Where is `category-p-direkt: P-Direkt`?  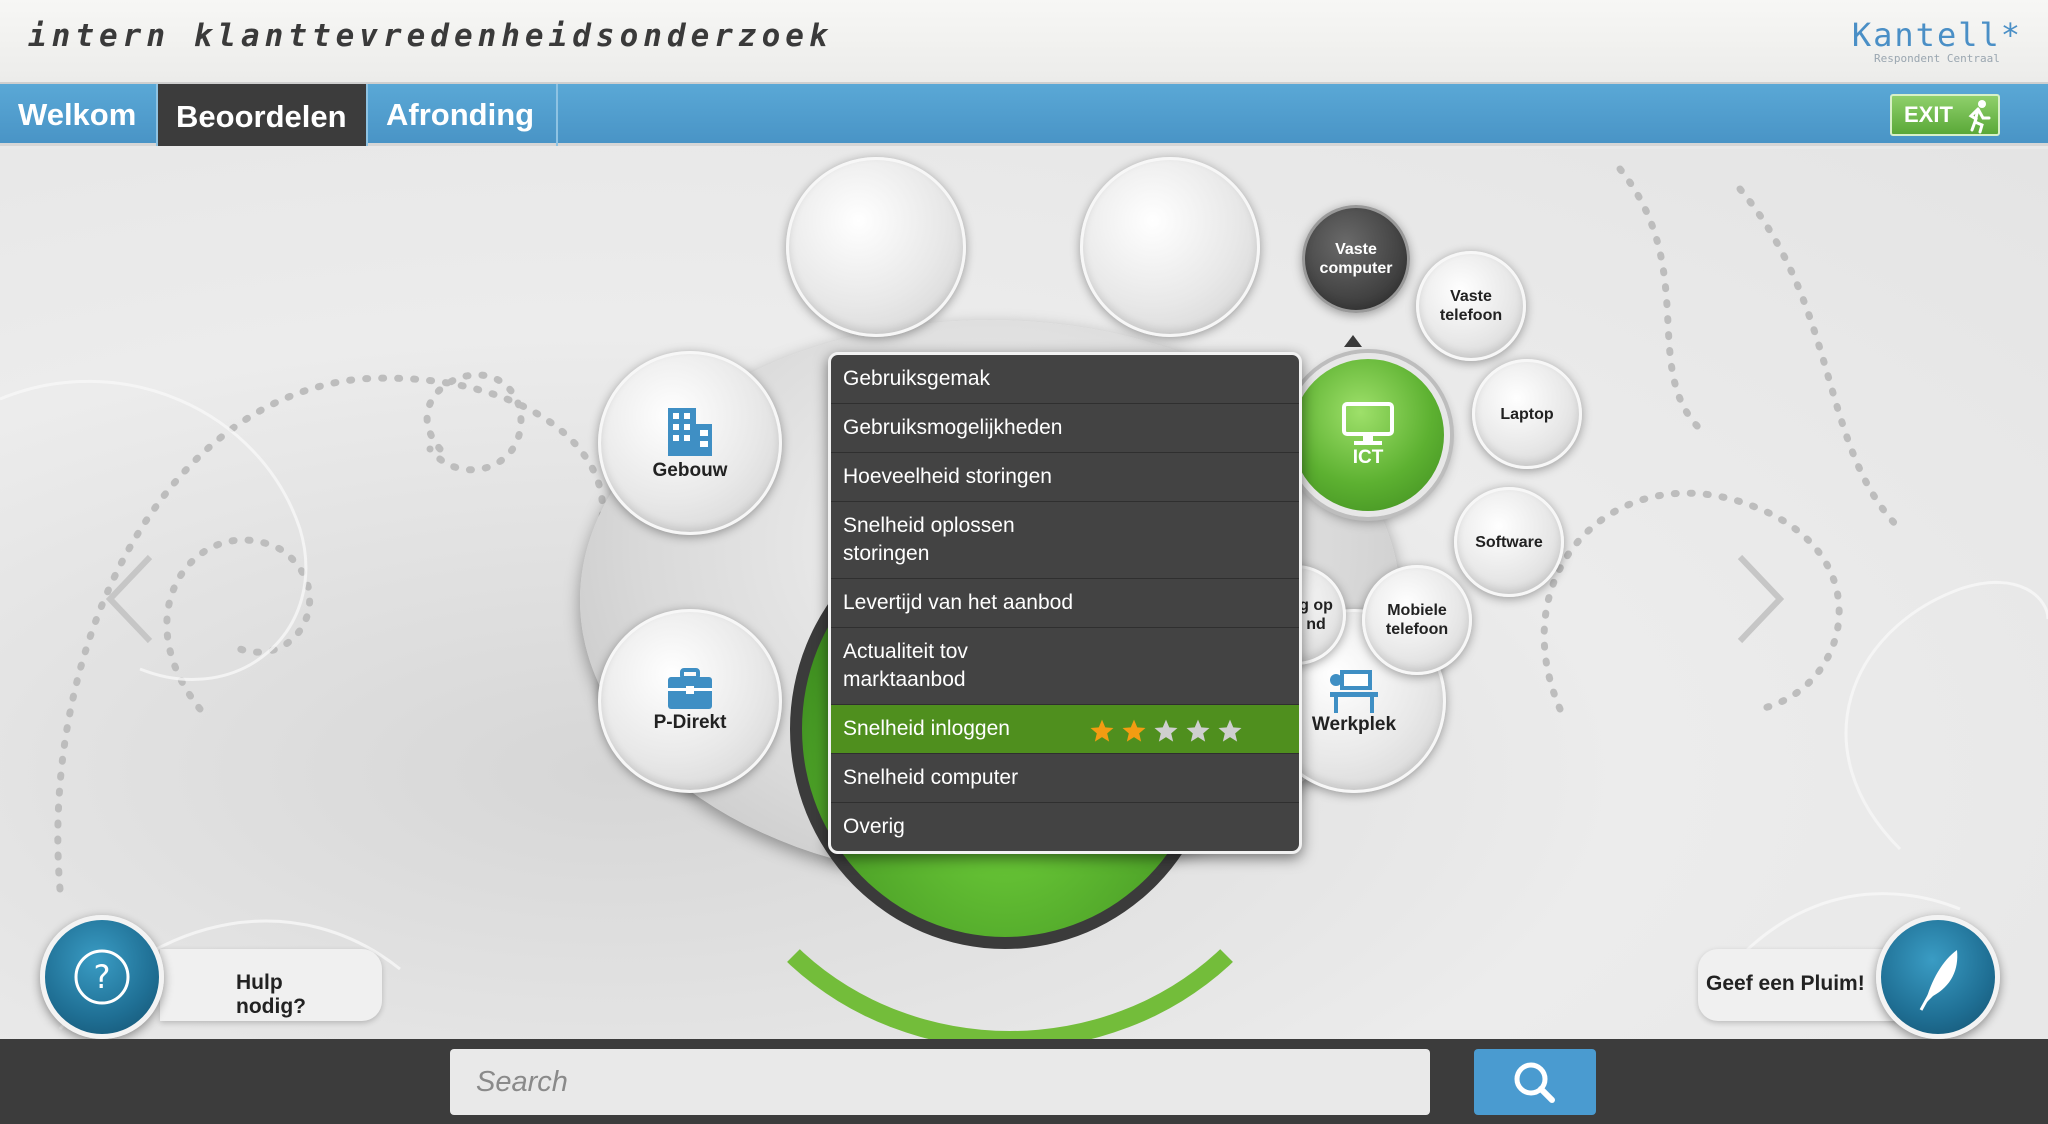
category-p-direkt: P-Direkt is located at coordinates (690, 701).